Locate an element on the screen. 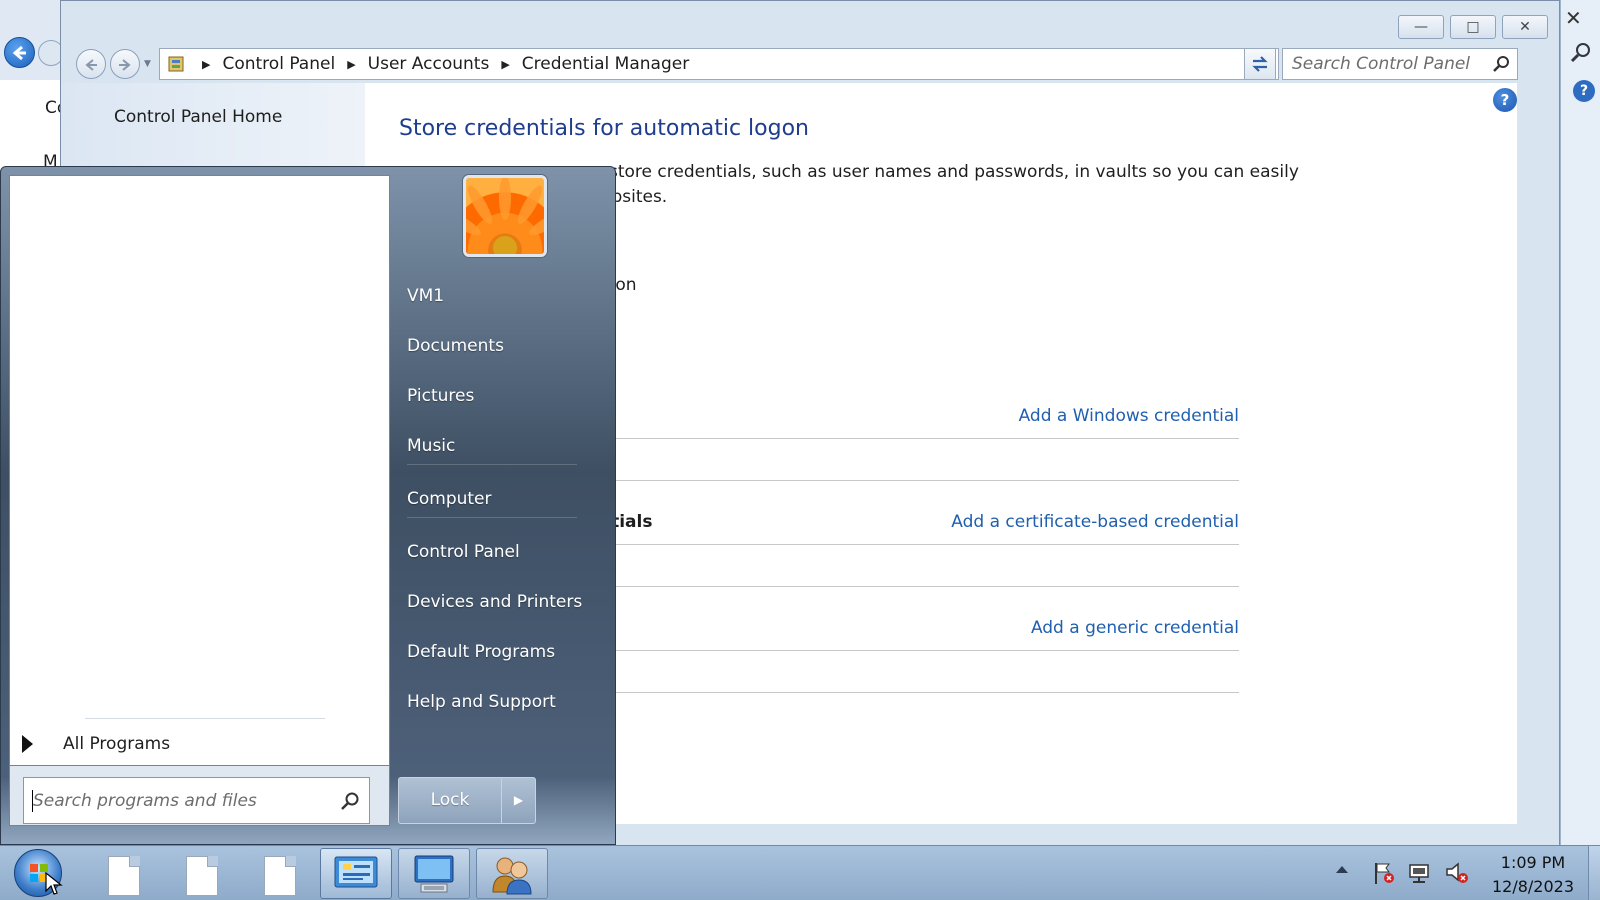  search-box is located at coordinates (1400, 64).